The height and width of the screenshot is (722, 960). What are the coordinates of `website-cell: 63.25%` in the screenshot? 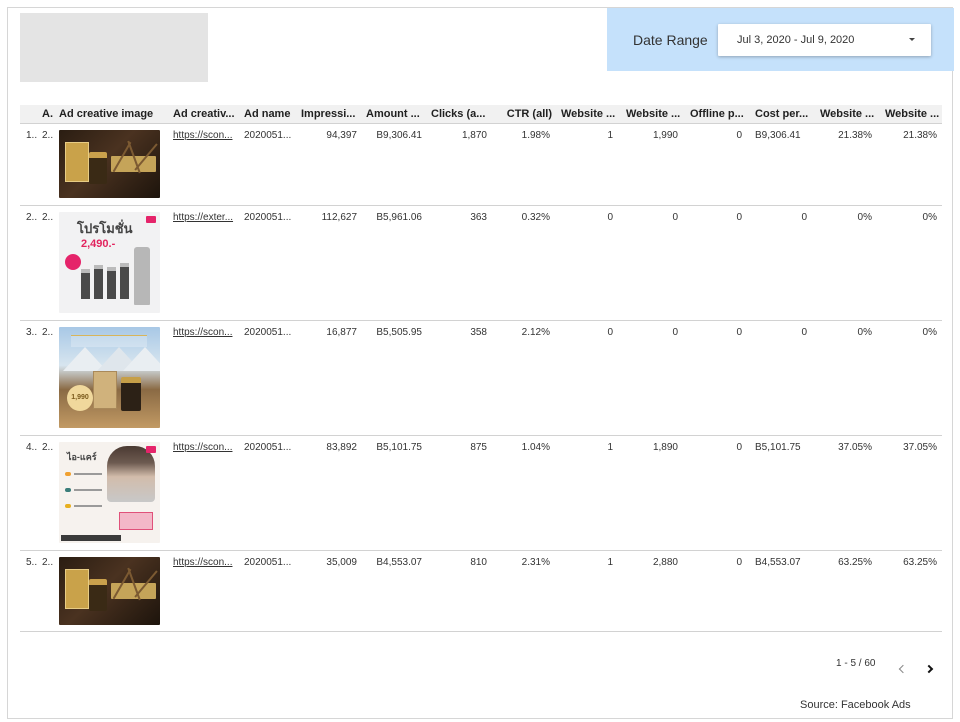 It's located at (920, 562).